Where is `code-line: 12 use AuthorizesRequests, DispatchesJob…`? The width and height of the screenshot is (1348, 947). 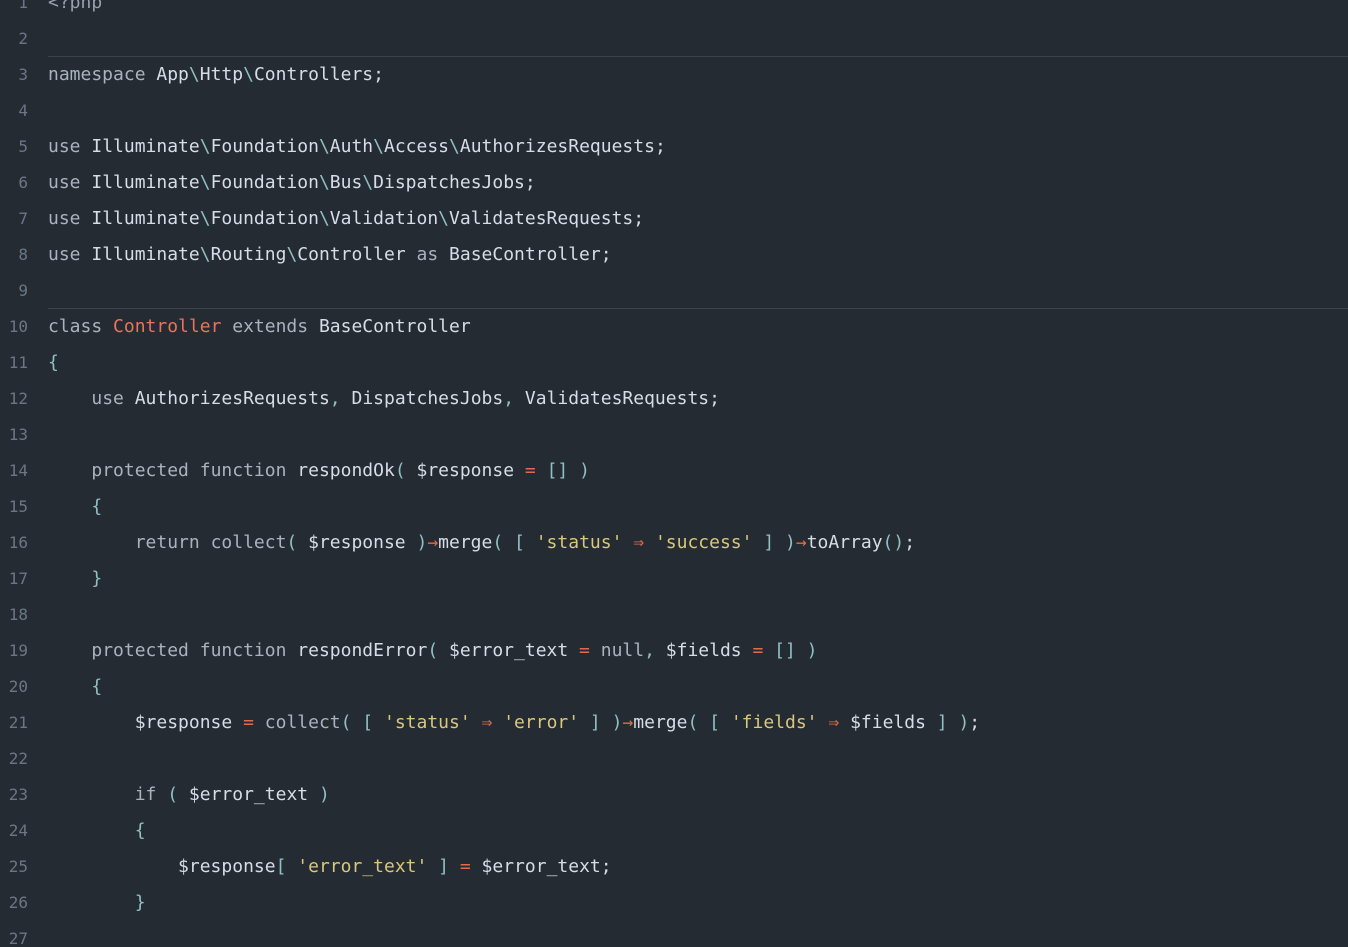
code-line: 12 use AuthorizesRequests, DispatchesJob… is located at coordinates (674, 399).